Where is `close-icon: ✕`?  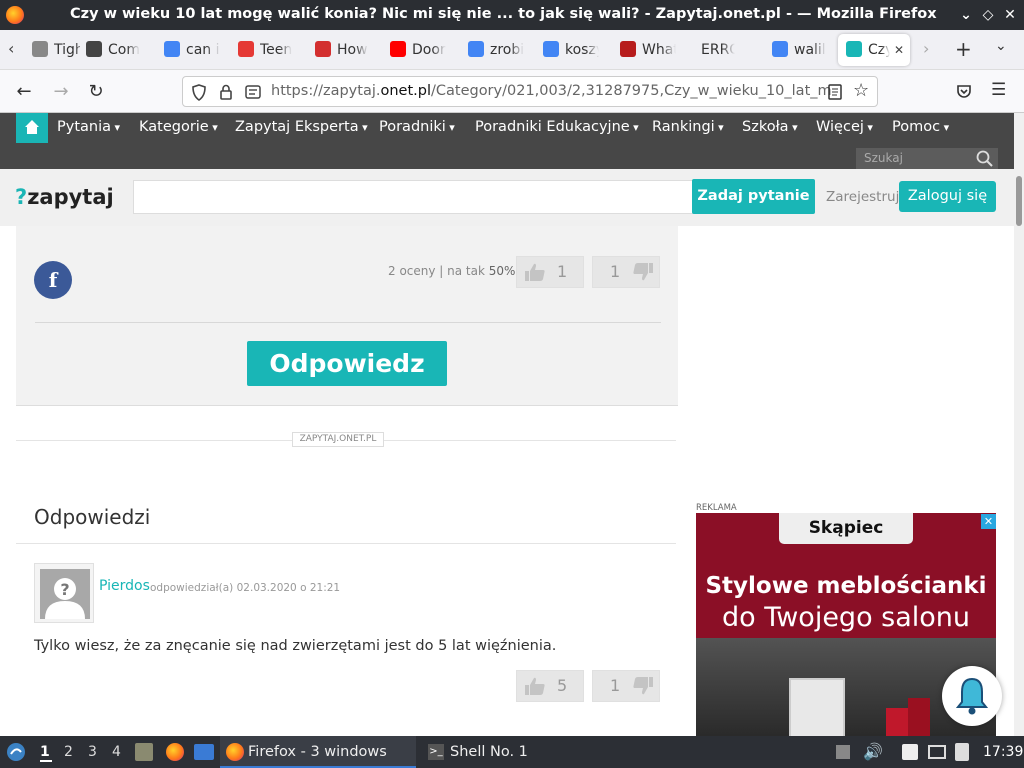
close-icon: ✕ is located at coordinates (1010, 15).